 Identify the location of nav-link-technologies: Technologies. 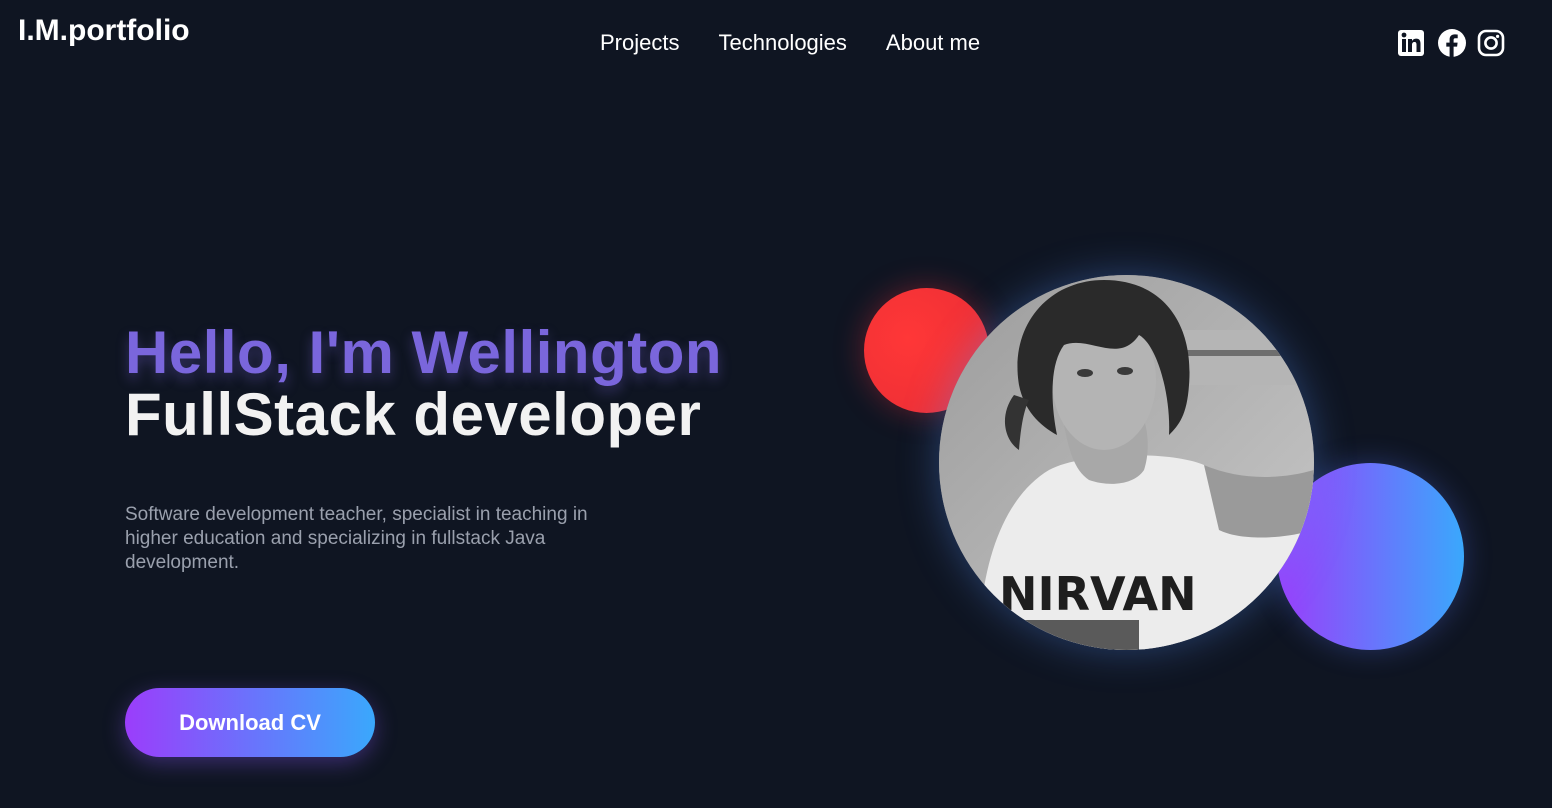
(782, 43).